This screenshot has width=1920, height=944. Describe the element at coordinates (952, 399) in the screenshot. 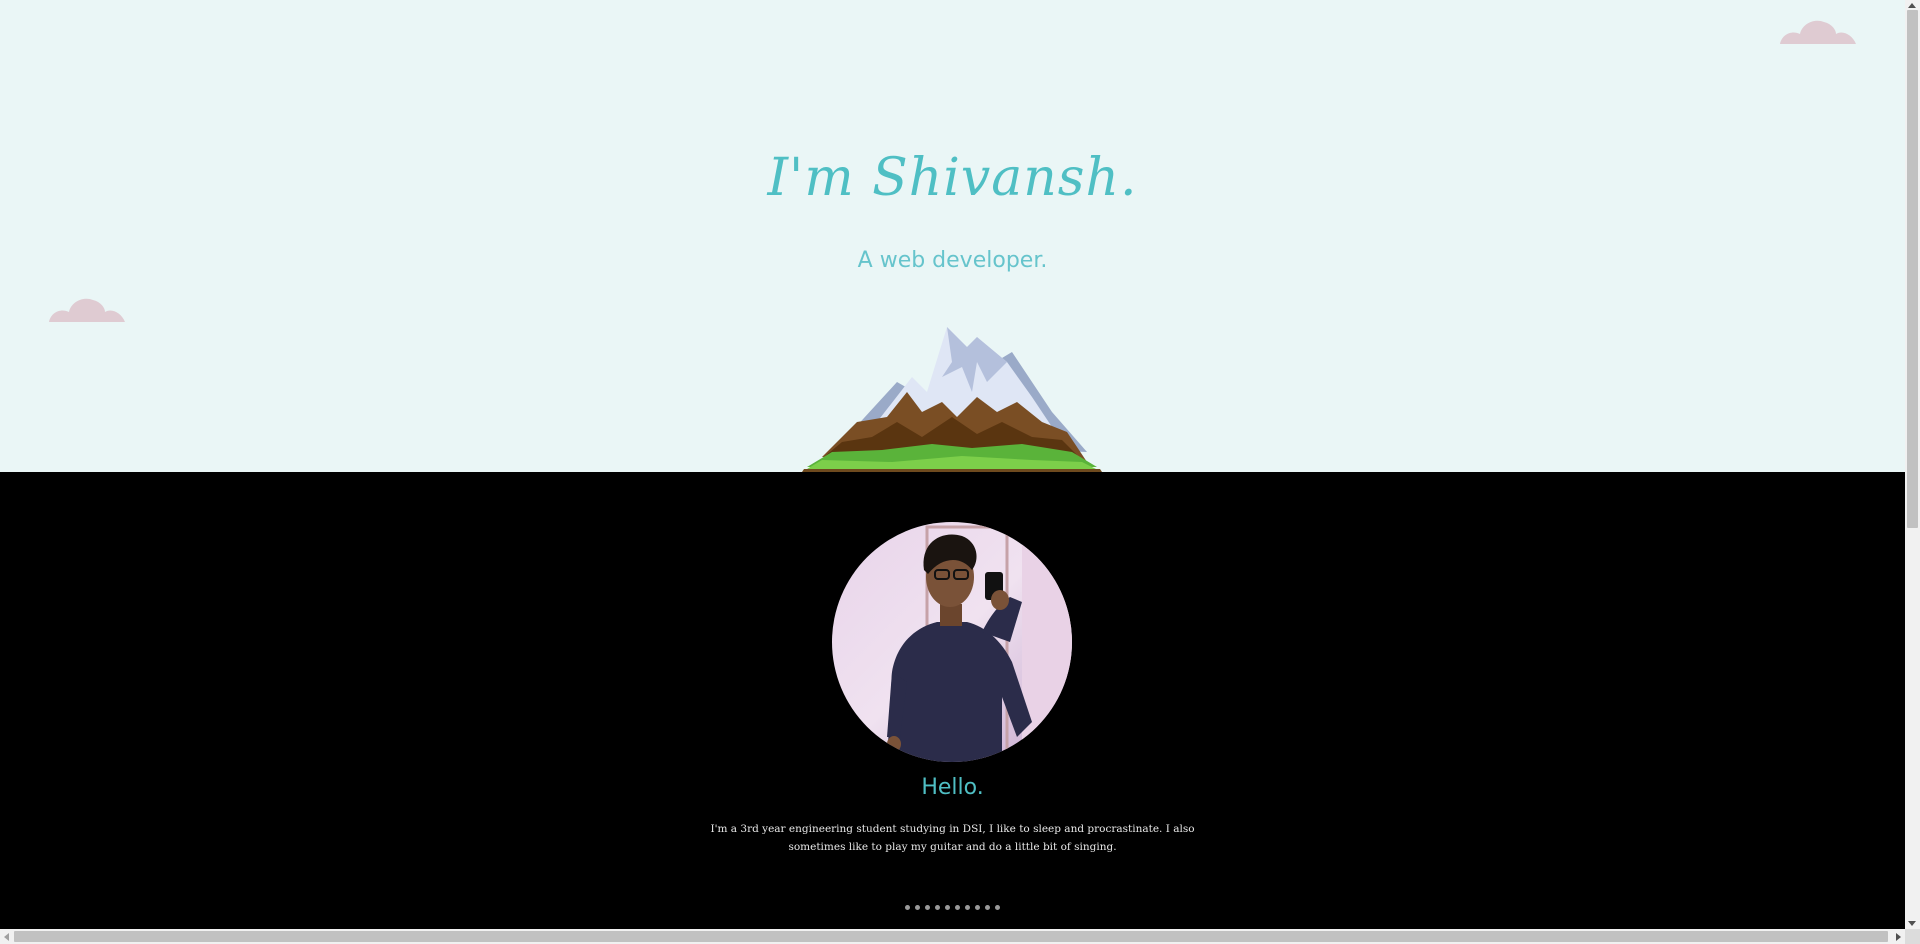

I see `mountain-illustration` at that location.